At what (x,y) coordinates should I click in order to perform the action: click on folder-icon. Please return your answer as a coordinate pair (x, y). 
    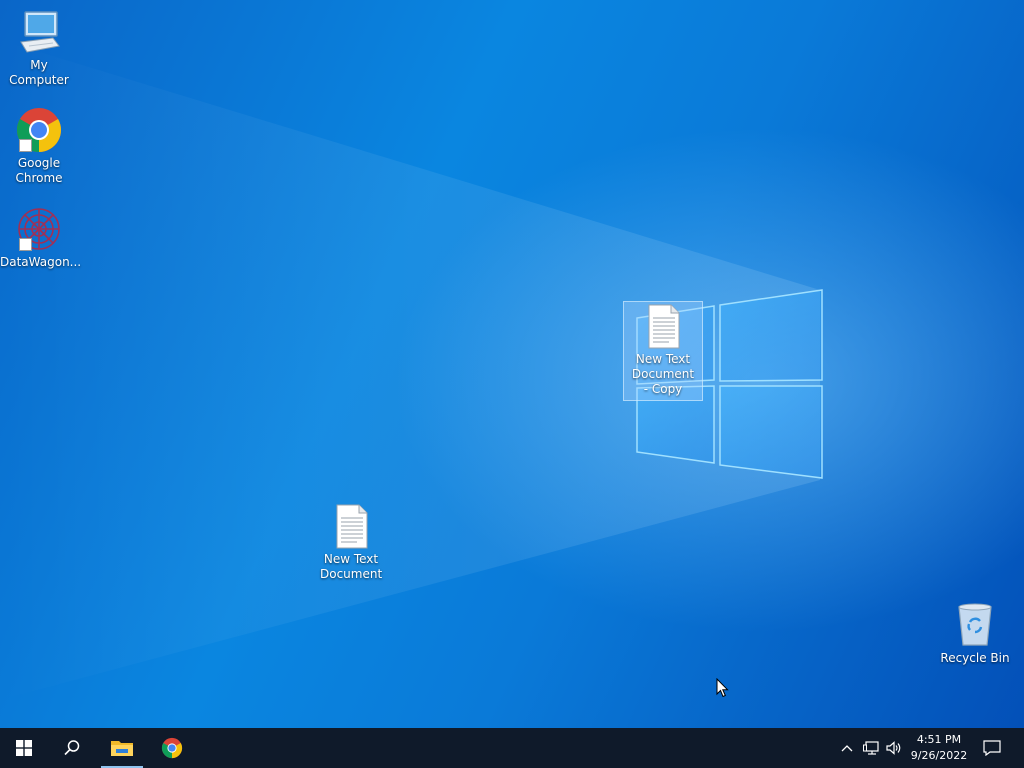
    Looking at the image, I should click on (122, 748).